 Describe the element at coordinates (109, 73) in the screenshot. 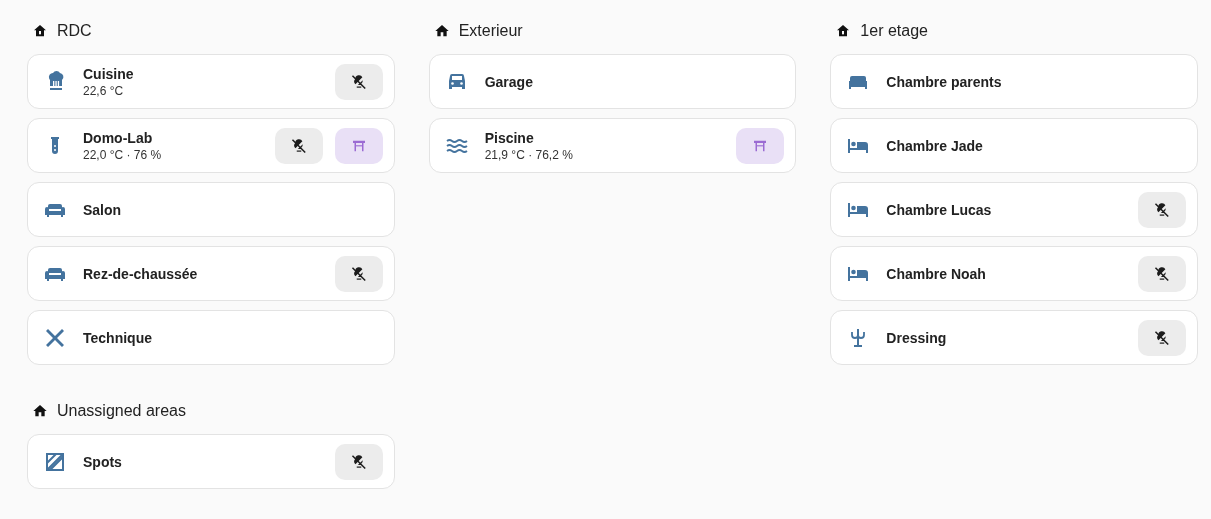

I see `room-name: Cuisine` at that location.